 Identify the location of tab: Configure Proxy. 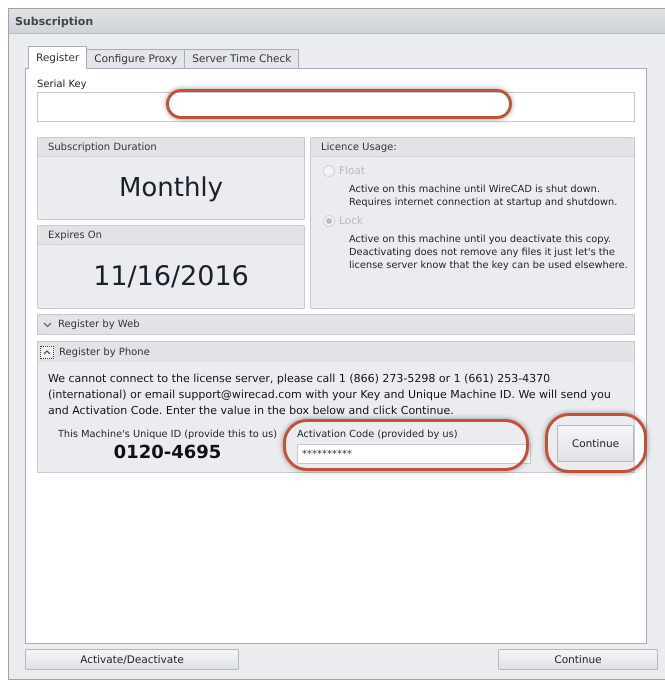
(136, 59).